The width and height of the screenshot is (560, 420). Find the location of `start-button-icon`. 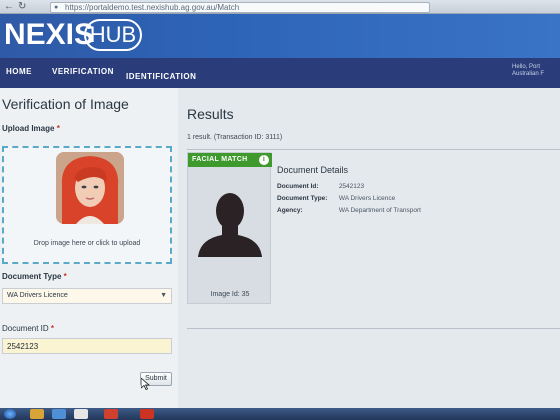

start-button-icon is located at coordinates (10, 414).